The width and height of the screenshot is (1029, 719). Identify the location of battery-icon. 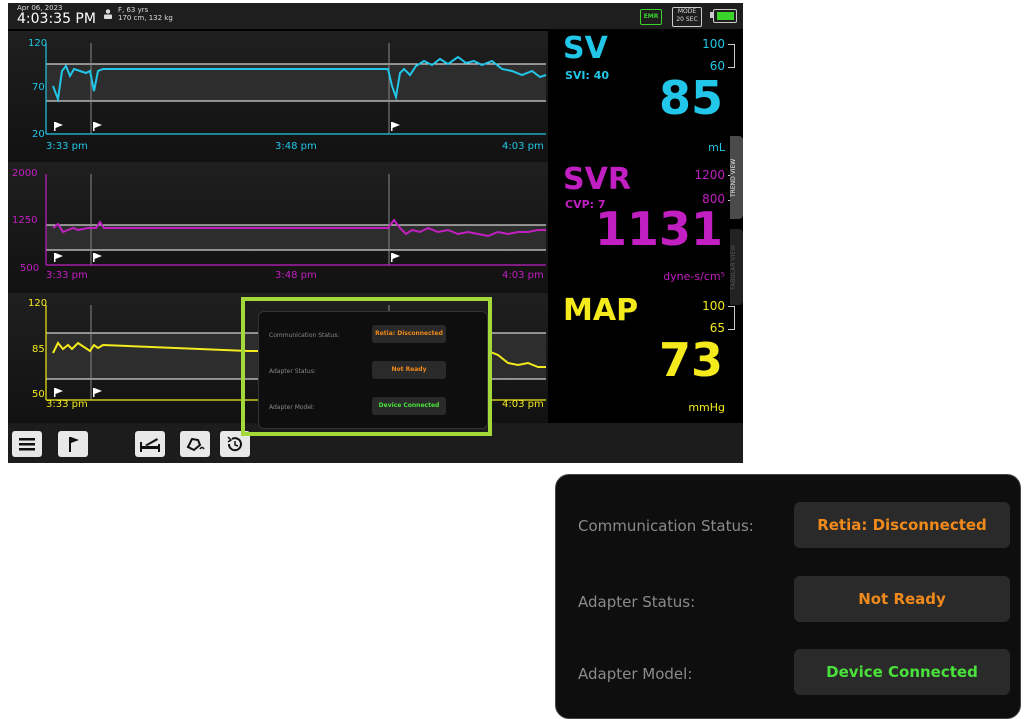
(725, 16).